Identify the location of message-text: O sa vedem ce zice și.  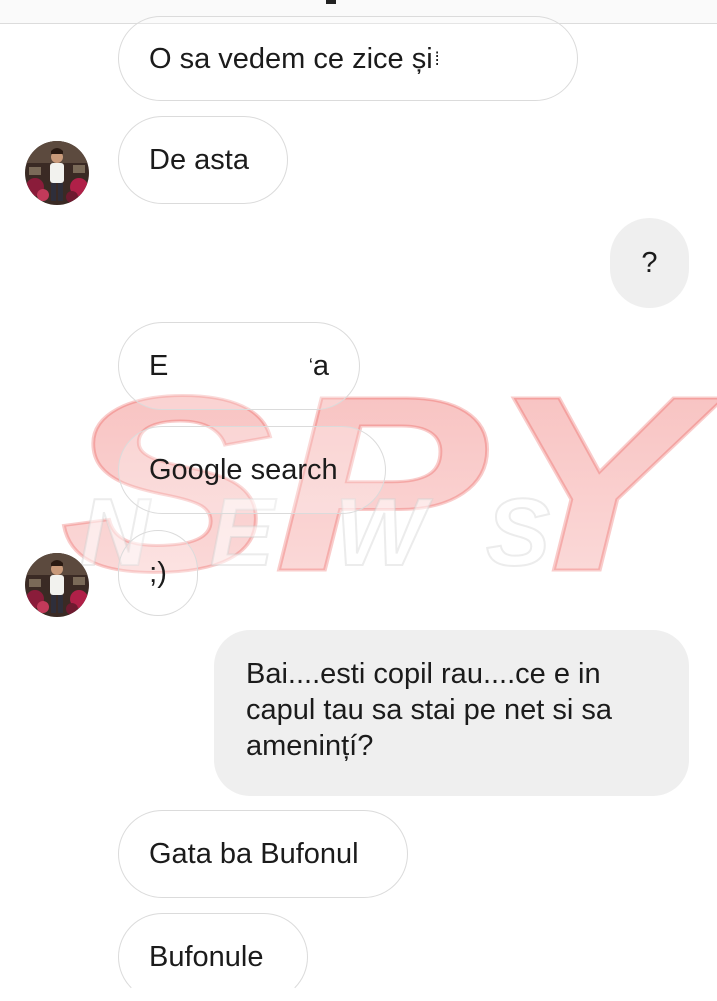
(291, 58).